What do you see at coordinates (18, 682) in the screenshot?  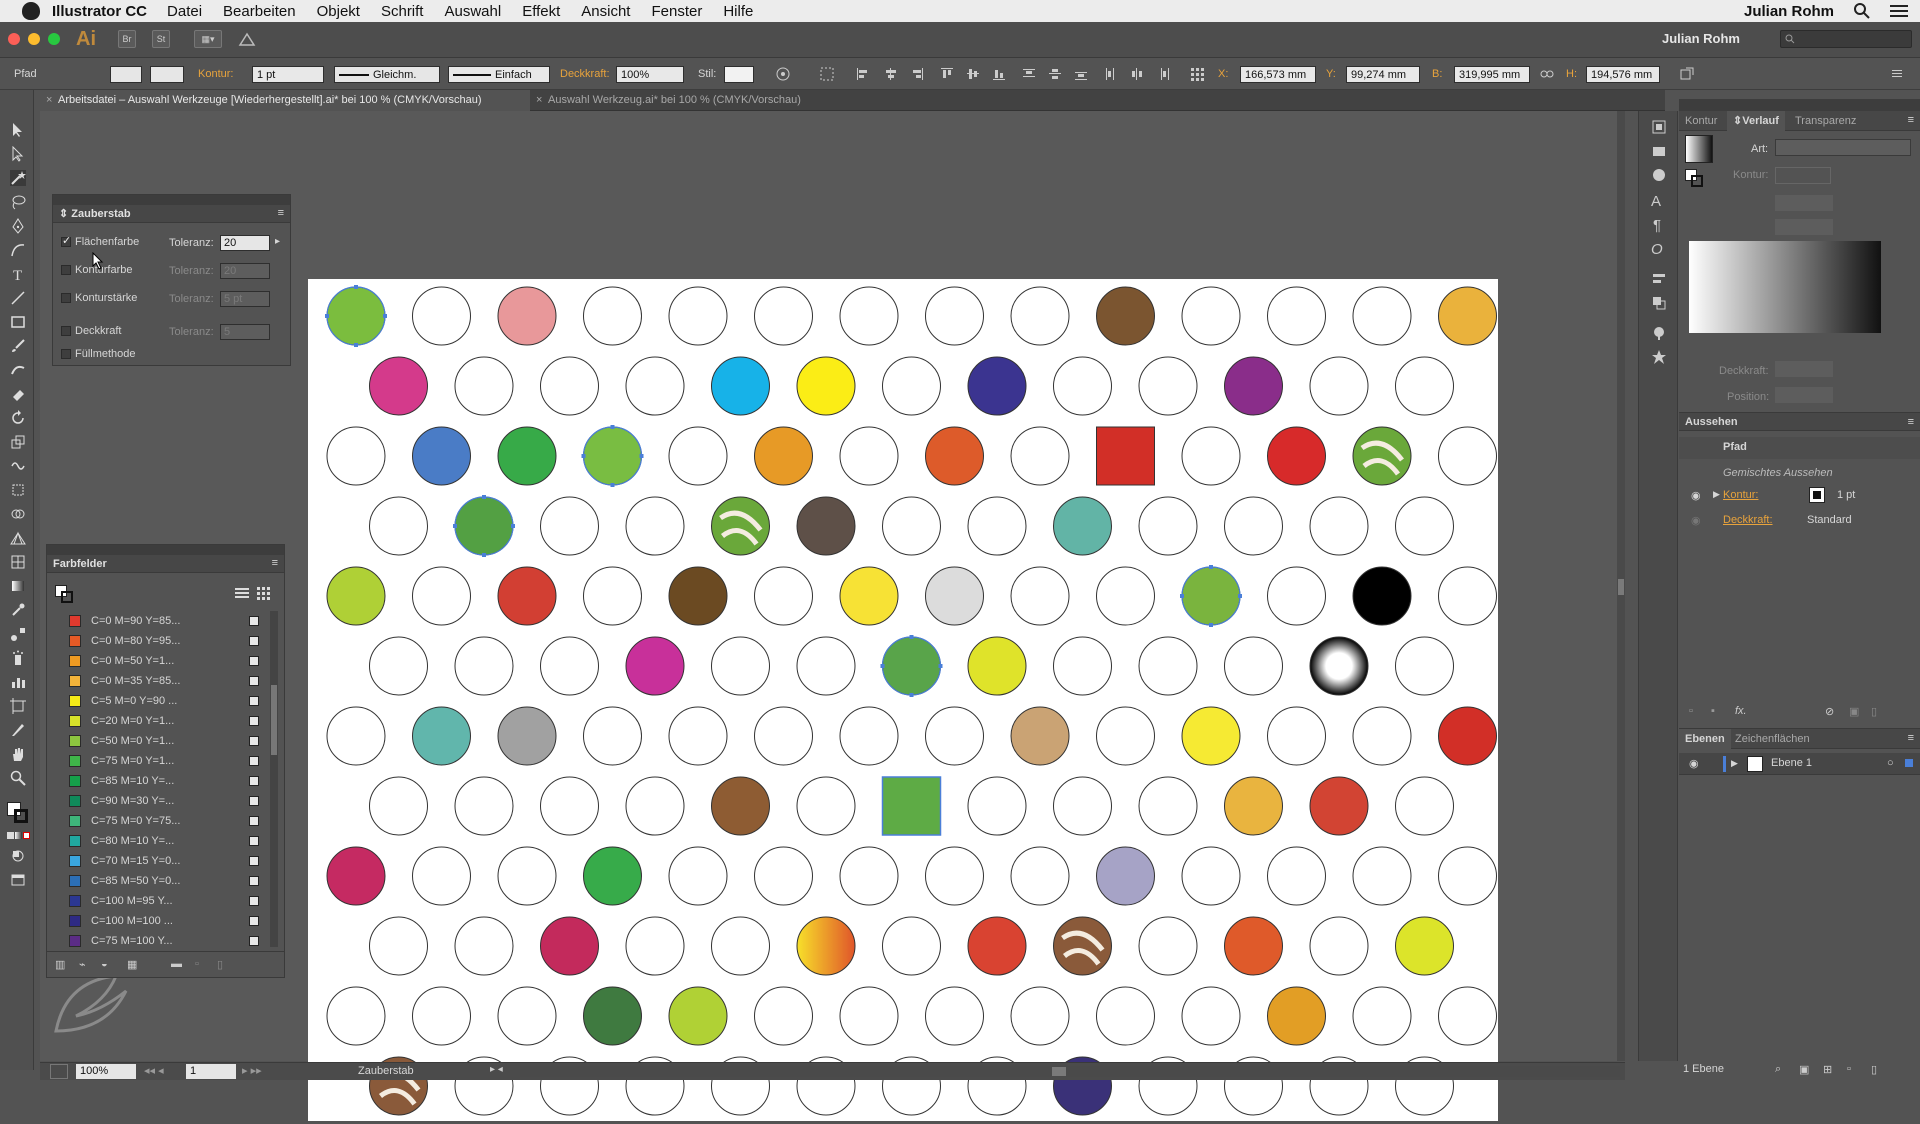 I see `column-graph-tool-icon` at bounding box center [18, 682].